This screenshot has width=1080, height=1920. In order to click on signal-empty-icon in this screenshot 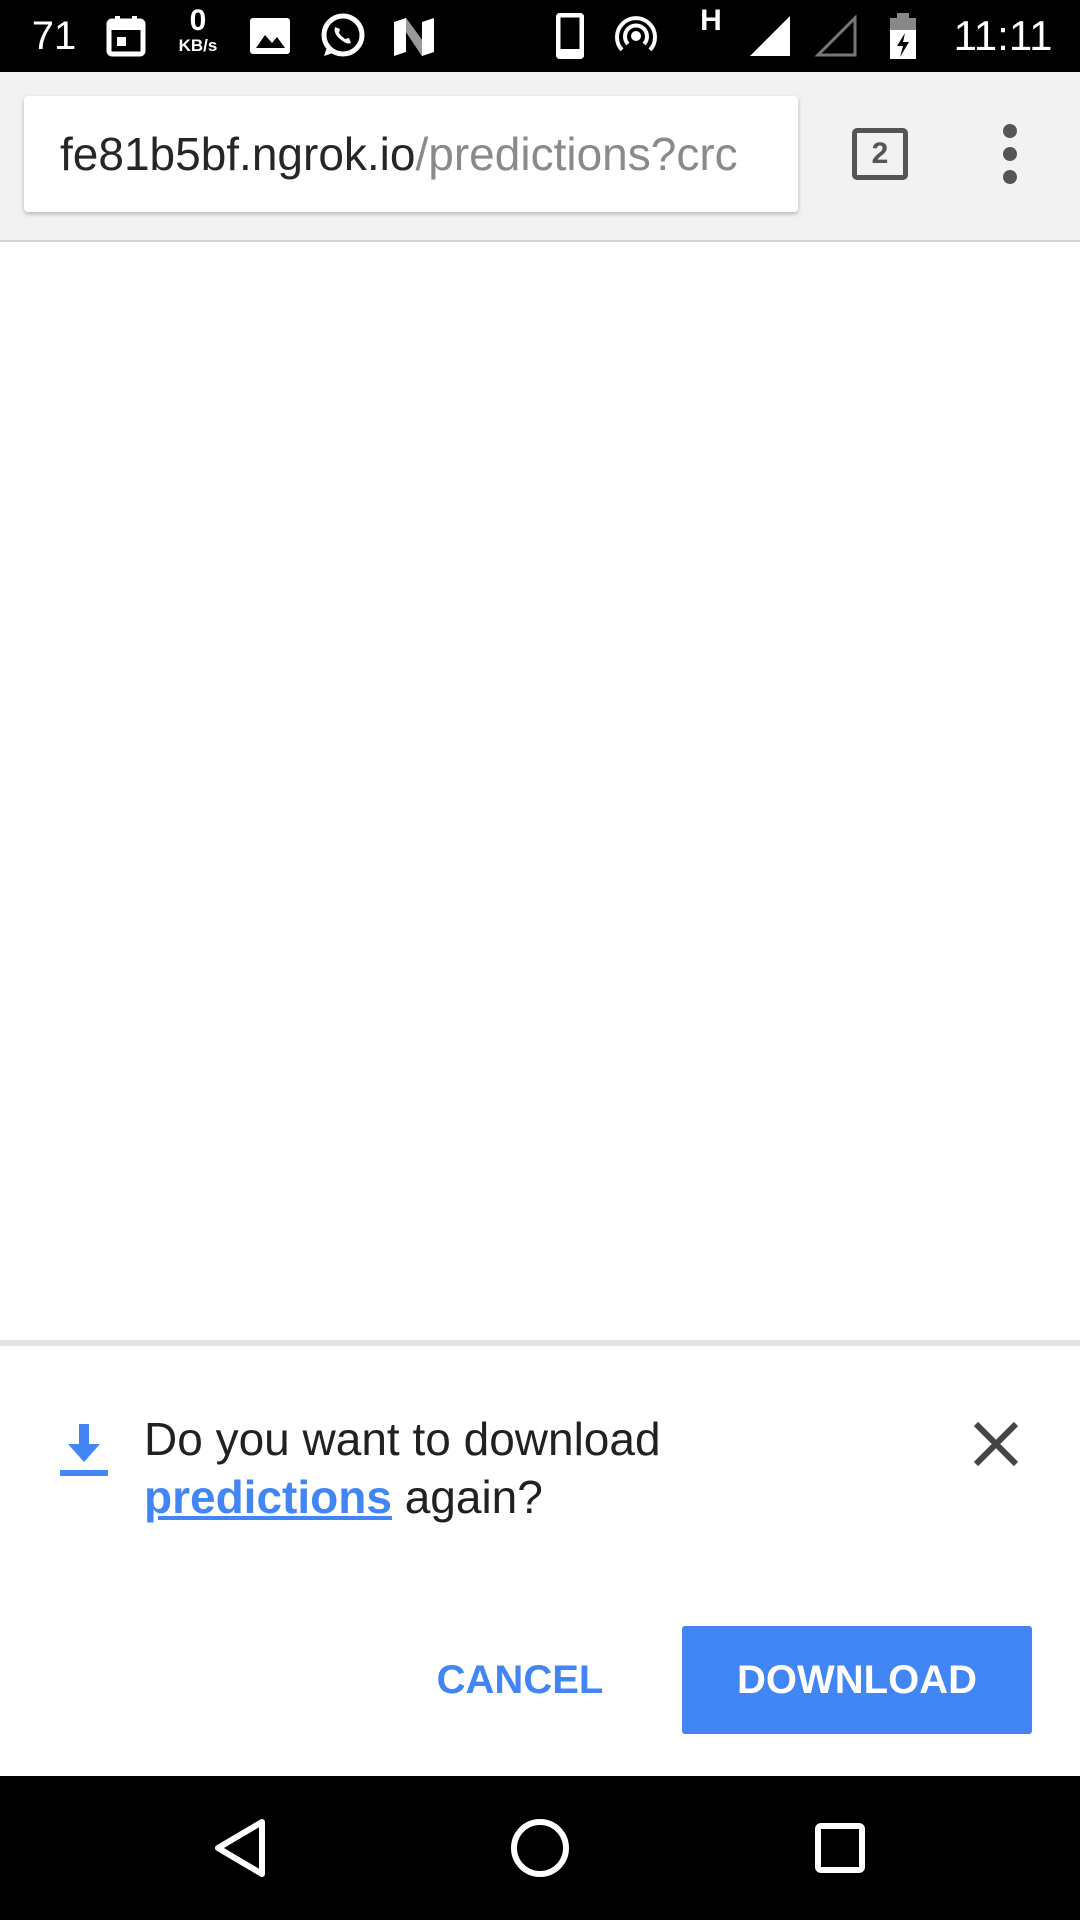, I will do `click(836, 36)`.